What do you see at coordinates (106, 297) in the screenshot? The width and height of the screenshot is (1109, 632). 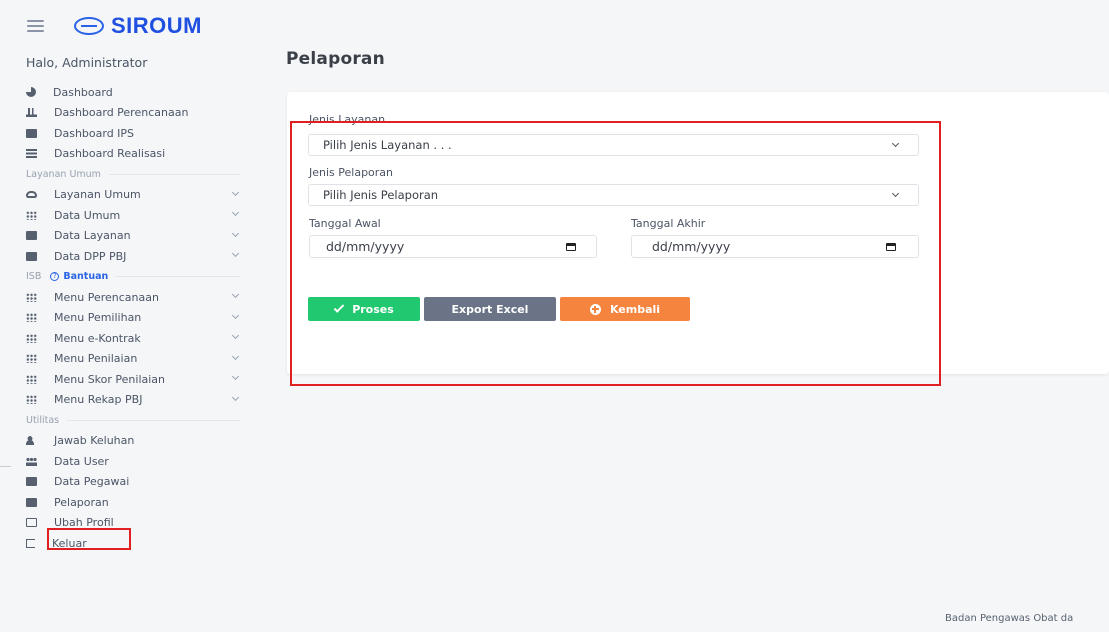 I see `sidebar-item-label: Menu Perencanaan` at bounding box center [106, 297].